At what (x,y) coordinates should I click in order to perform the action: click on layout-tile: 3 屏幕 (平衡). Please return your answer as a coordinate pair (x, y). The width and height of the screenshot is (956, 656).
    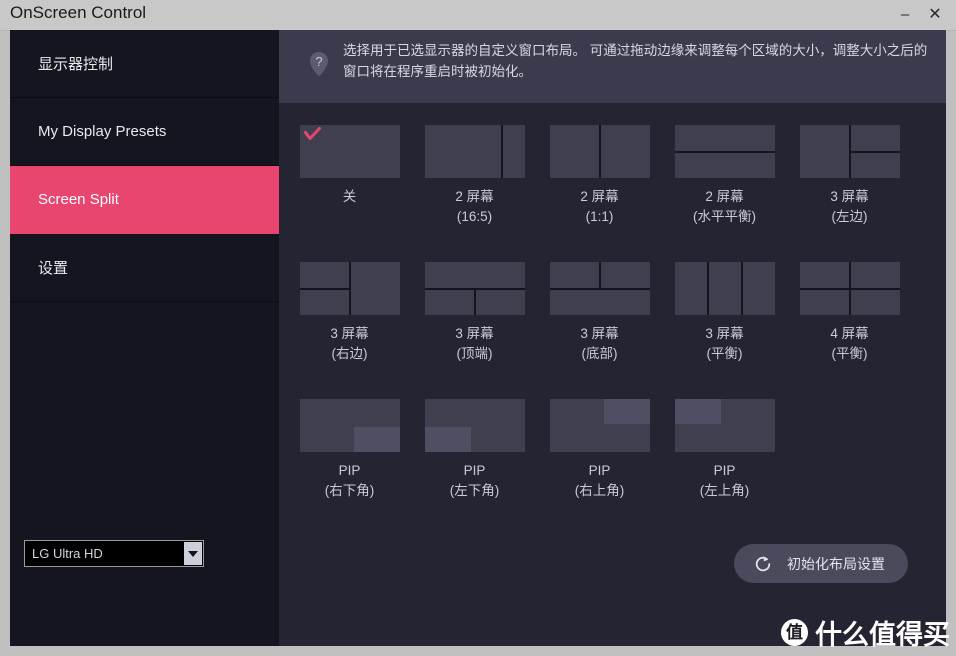
    Looking at the image, I should click on (724, 313).